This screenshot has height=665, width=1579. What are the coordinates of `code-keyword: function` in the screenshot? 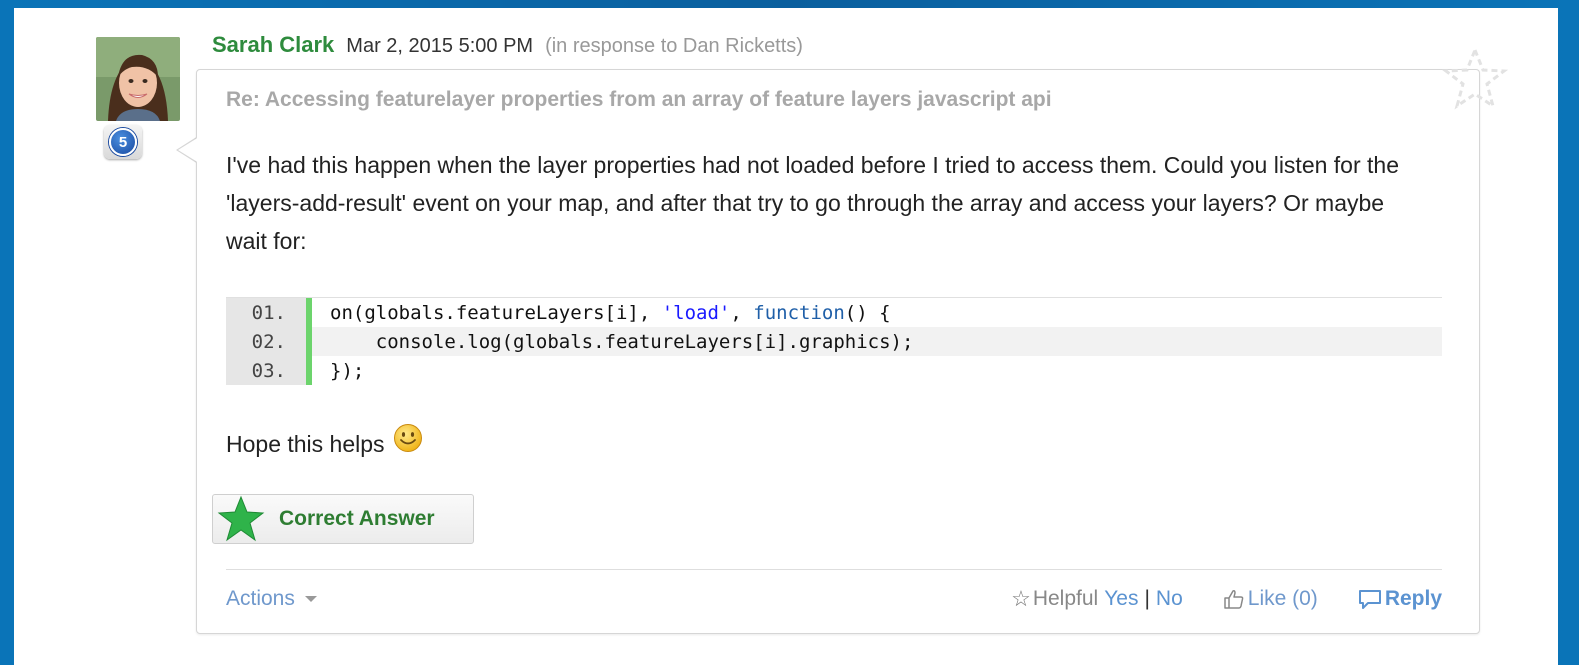 It's located at (799, 312).